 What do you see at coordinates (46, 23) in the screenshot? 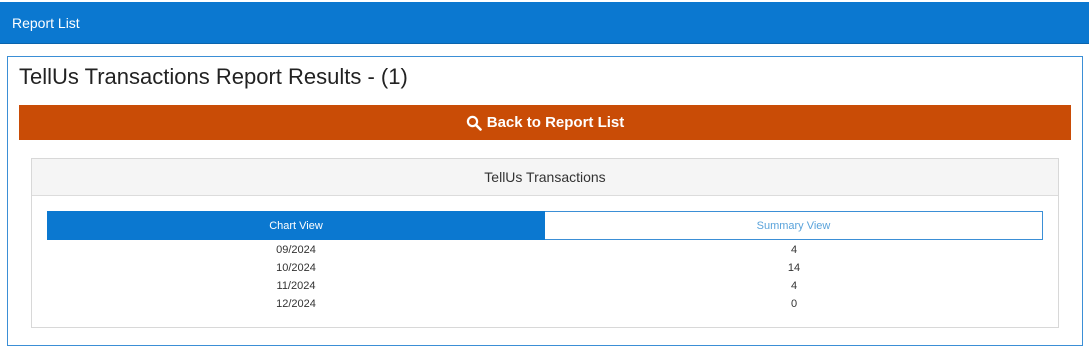
I see `report-list-link: Report List` at bounding box center [46, 23].